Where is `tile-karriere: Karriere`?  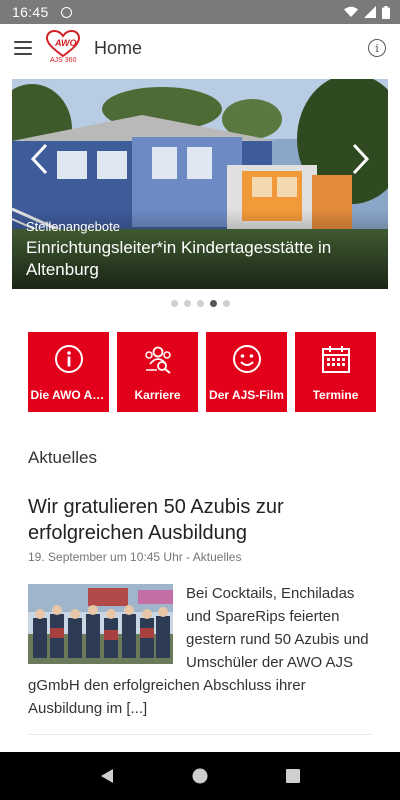
tile-karriere: Karriere is located at coordinates (157, 372).